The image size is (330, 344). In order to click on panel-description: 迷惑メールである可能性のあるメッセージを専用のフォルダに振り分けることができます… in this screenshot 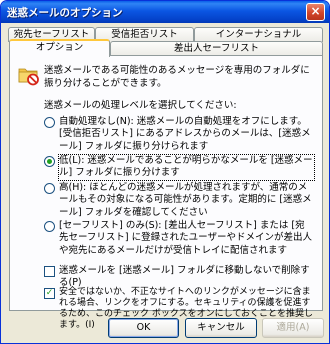, I will do `click(177, 77)`.